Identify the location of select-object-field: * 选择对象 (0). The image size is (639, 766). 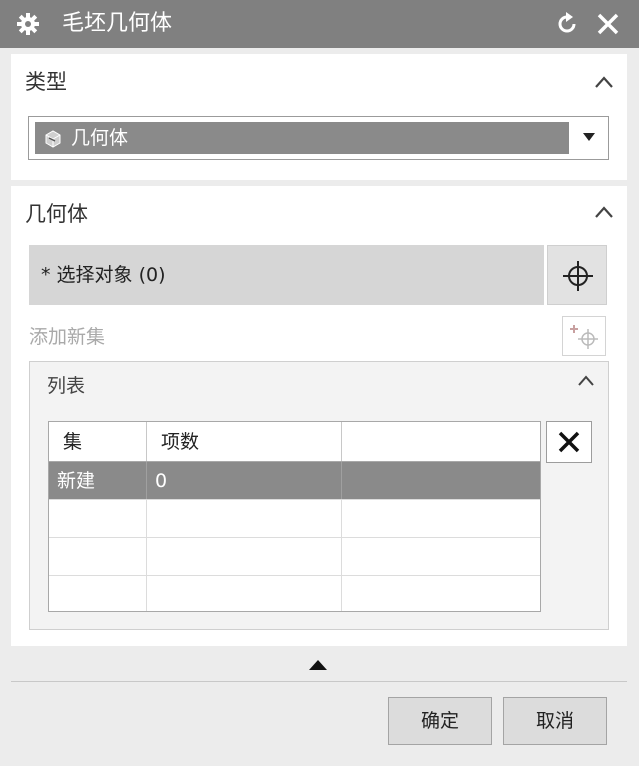
(286, 275).